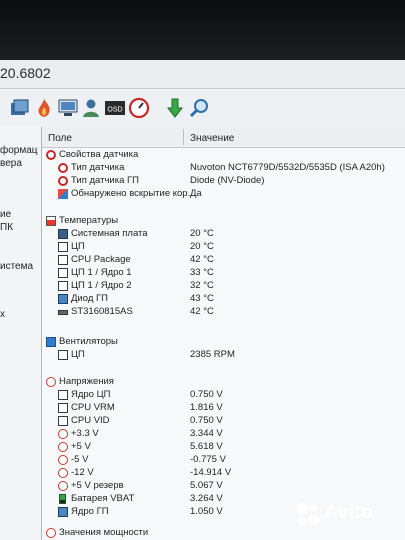 This screenshot has width=405, height=540. I want to click on avito-logo-icon, so click(308, 514).